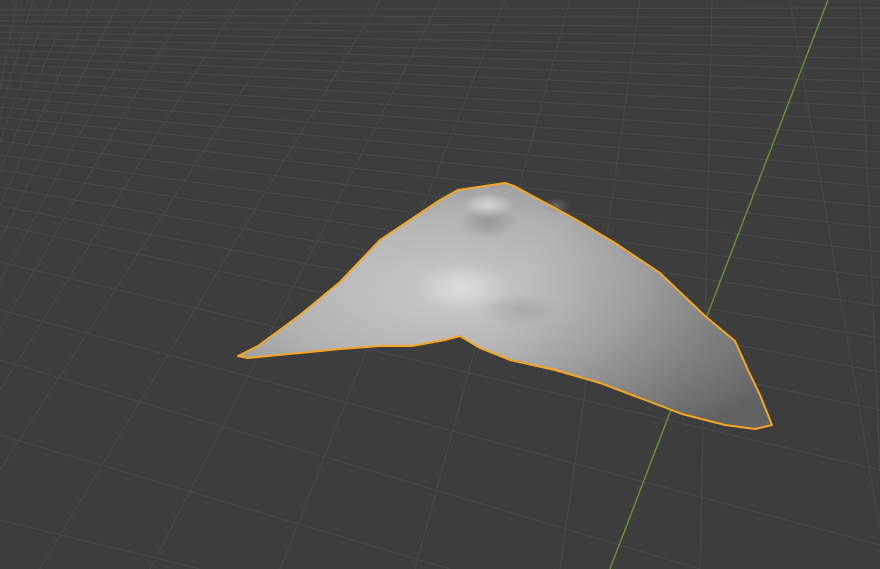 This screenshot has width=880, height=569. Describe the element at coordinates (520, 310) in the screenshot. I see `mesh-fold-shadow` at that location.